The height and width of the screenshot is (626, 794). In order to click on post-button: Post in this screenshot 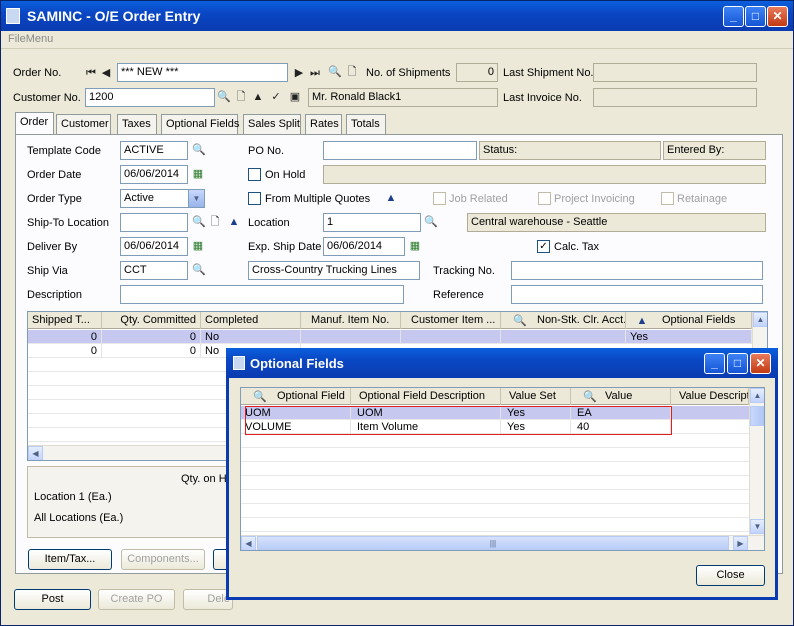, I will do `click(52, 599)`.